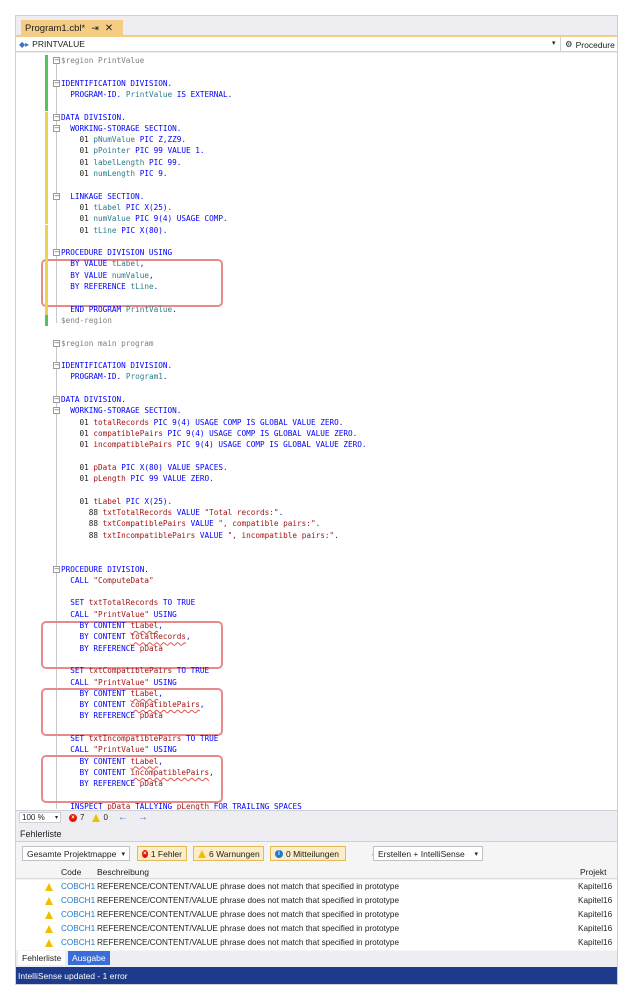 The width and height of the screenshot is (632, 998). What do you see at coordinates (316, 636) in the screenshot?
I see `code-line: BY CONTENT totalRecords,` at bounding box center [316, 636].